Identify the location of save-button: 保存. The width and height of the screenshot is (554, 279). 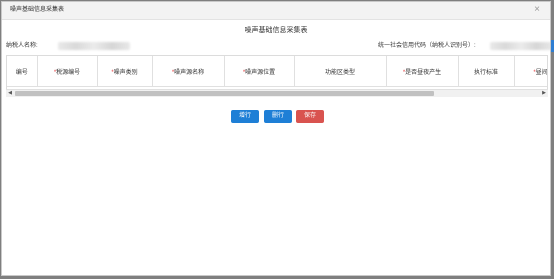
(310, 116).